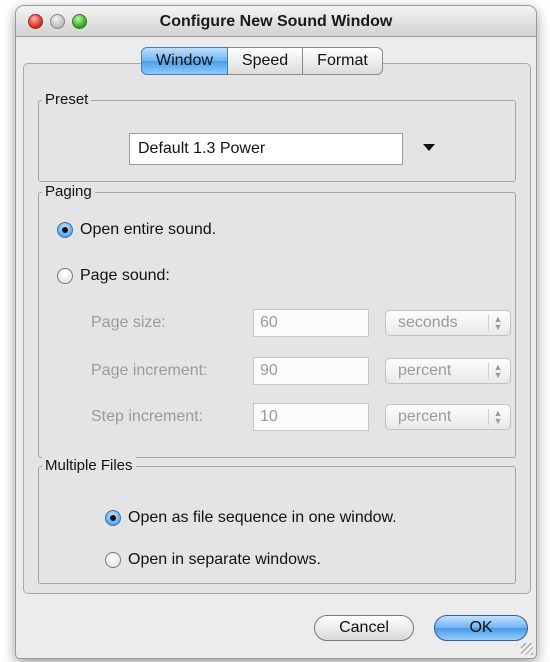 The height and width of the screenshot is (662, 550). I want to click on radio-open-separate: Open in separate windows., so click(213, 560).